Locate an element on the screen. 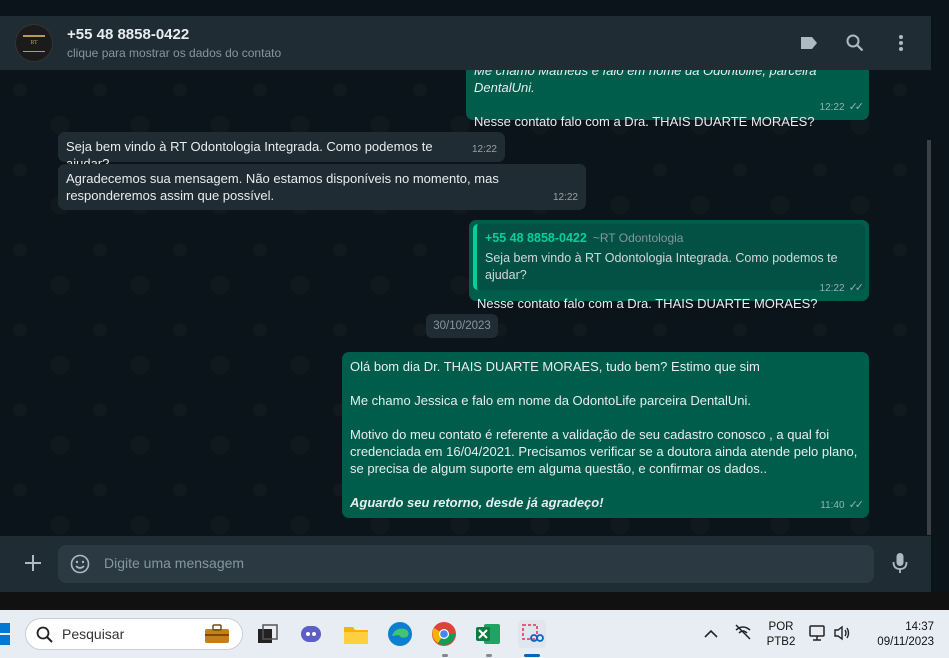 This screenshot has width=949, height=658. system-clock: 14:37 09/11/2023 is located at coordinates (899, 635).